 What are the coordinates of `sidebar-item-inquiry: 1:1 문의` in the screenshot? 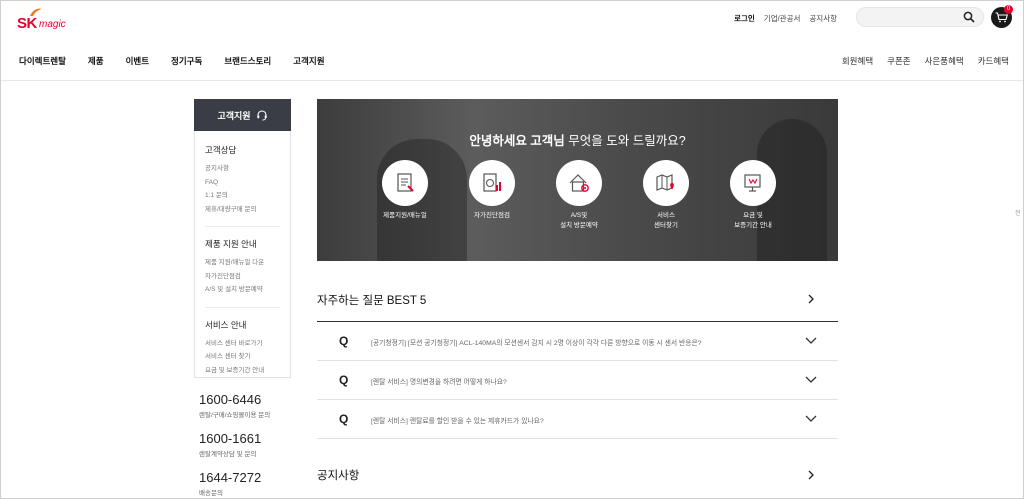 It's located at (242, 196).